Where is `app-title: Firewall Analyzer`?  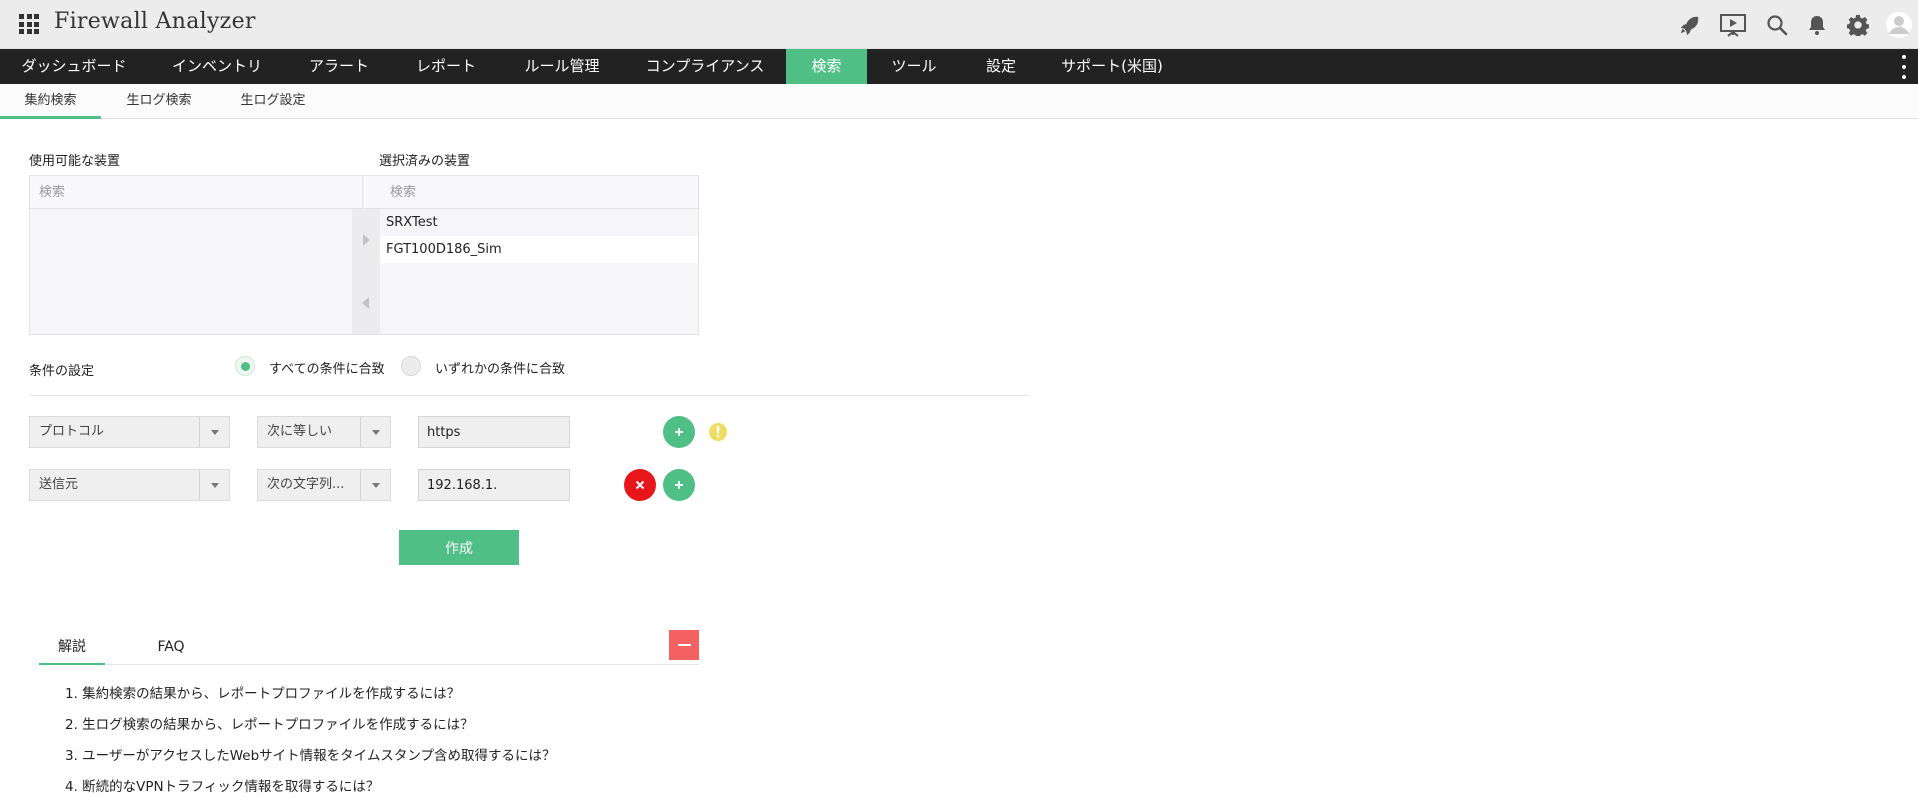 app-title: Firewall Analyzer is located at coordinates (155, 21).